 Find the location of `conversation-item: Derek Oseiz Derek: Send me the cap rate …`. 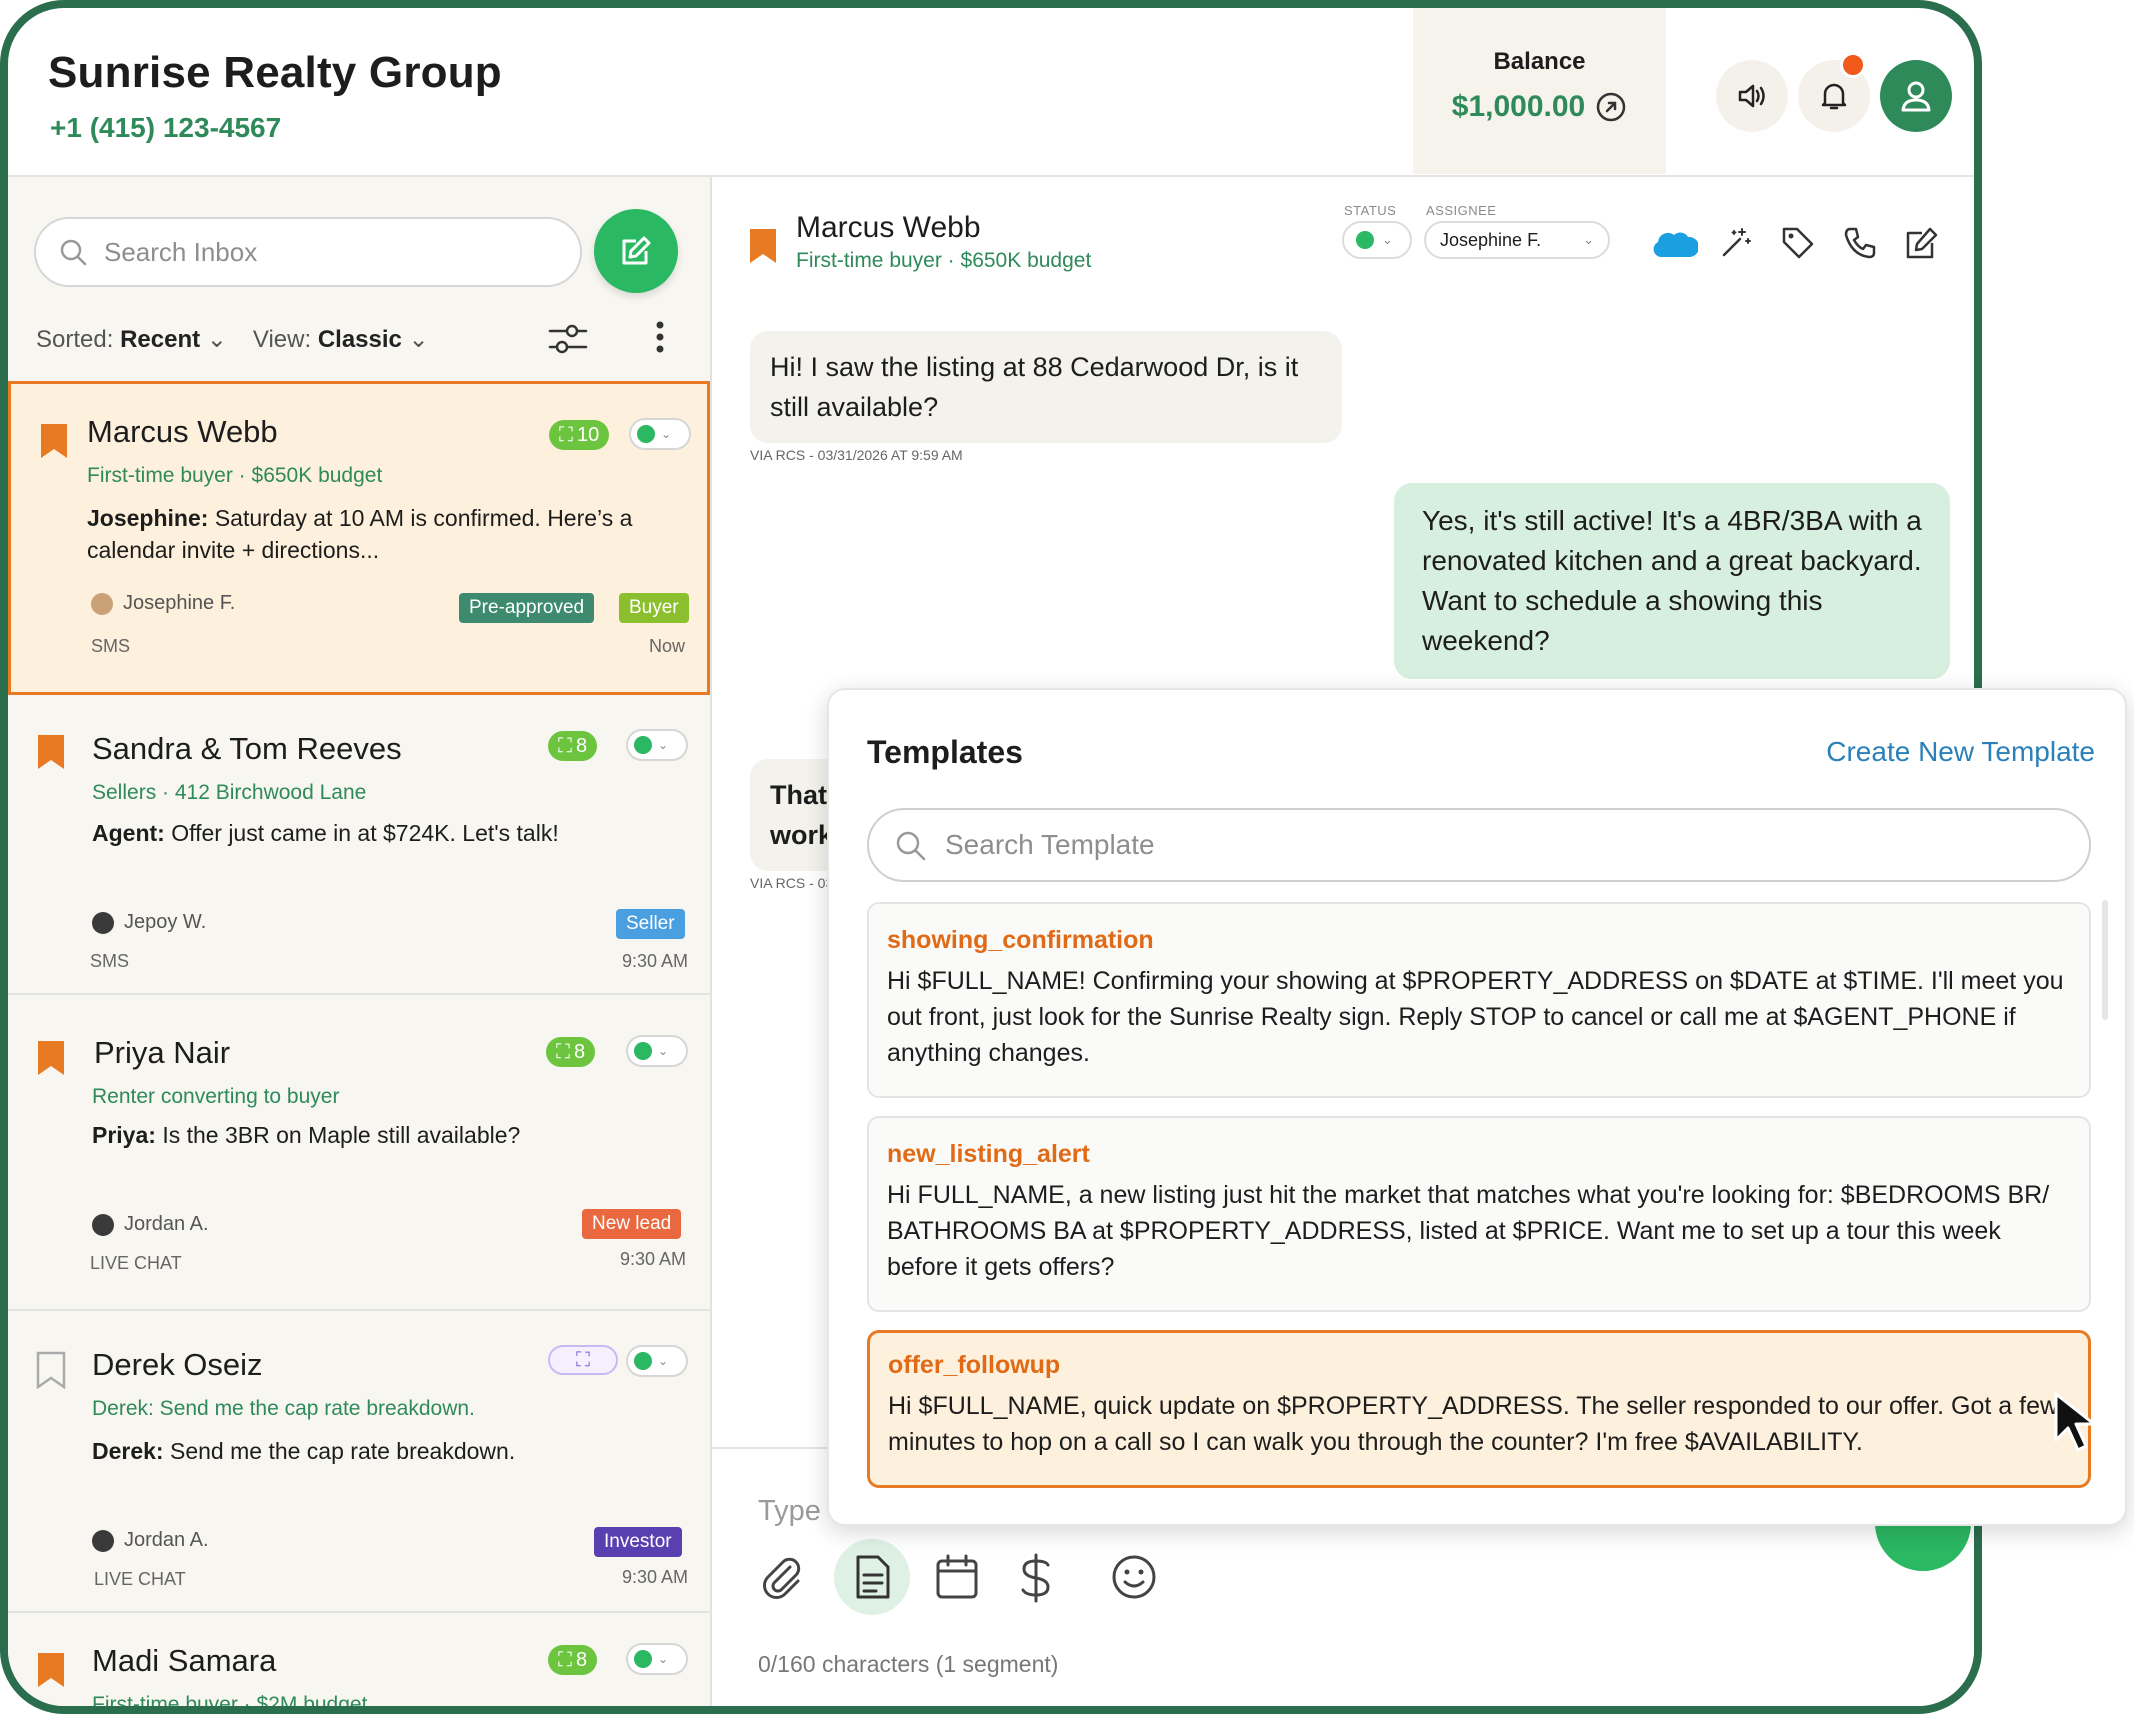

conversation-item: Derek Oseiz Derek: Send me the cap rate … is located at coordinates (359, 1462).